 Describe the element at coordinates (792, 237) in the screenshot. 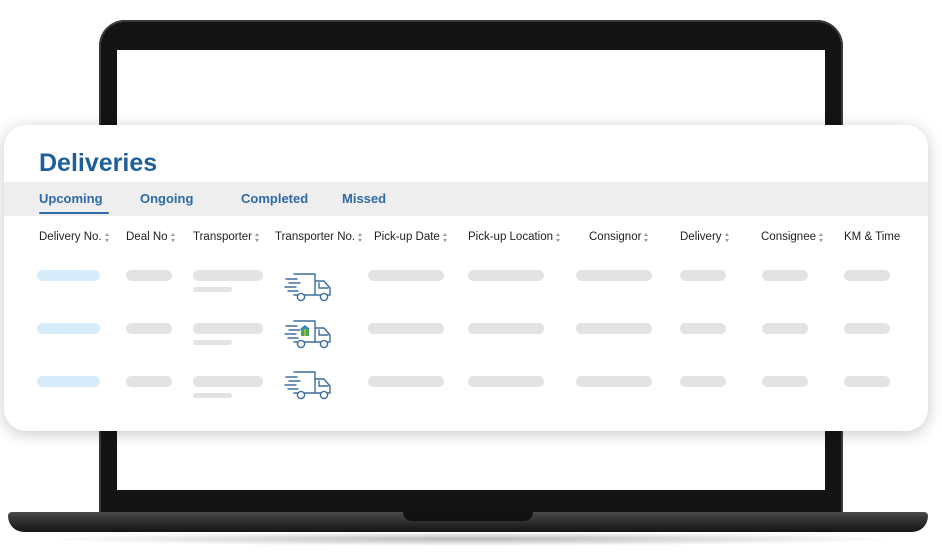

I see `column-header-consignee: Consignee` at that location.